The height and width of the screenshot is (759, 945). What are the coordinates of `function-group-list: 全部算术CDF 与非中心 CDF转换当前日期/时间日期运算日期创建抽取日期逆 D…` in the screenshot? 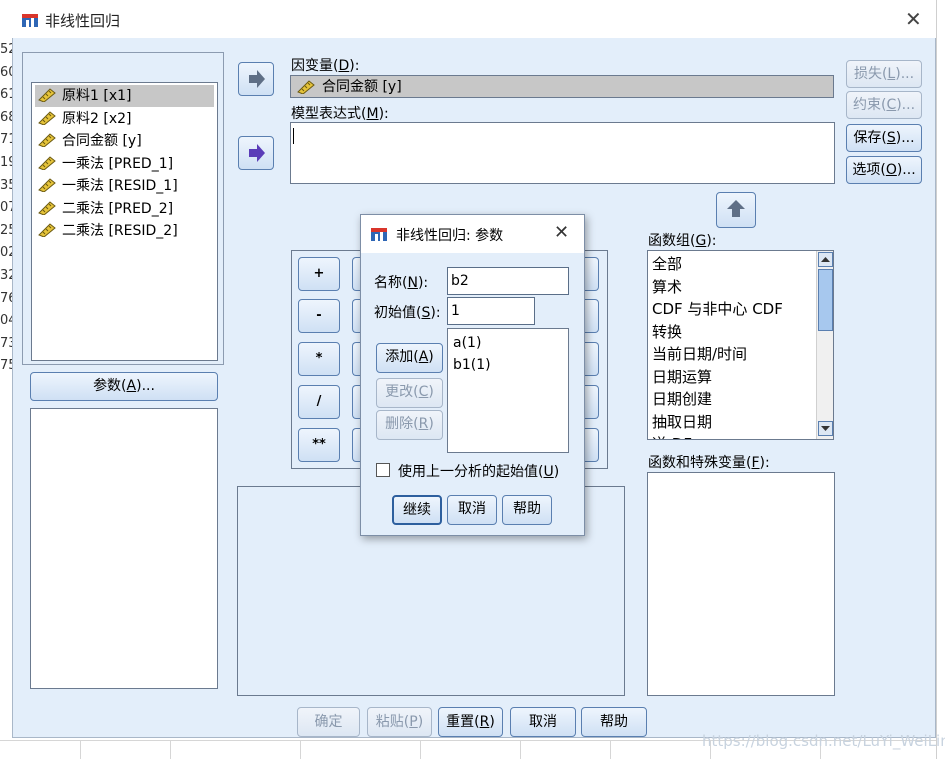 It's located at (740, 345).